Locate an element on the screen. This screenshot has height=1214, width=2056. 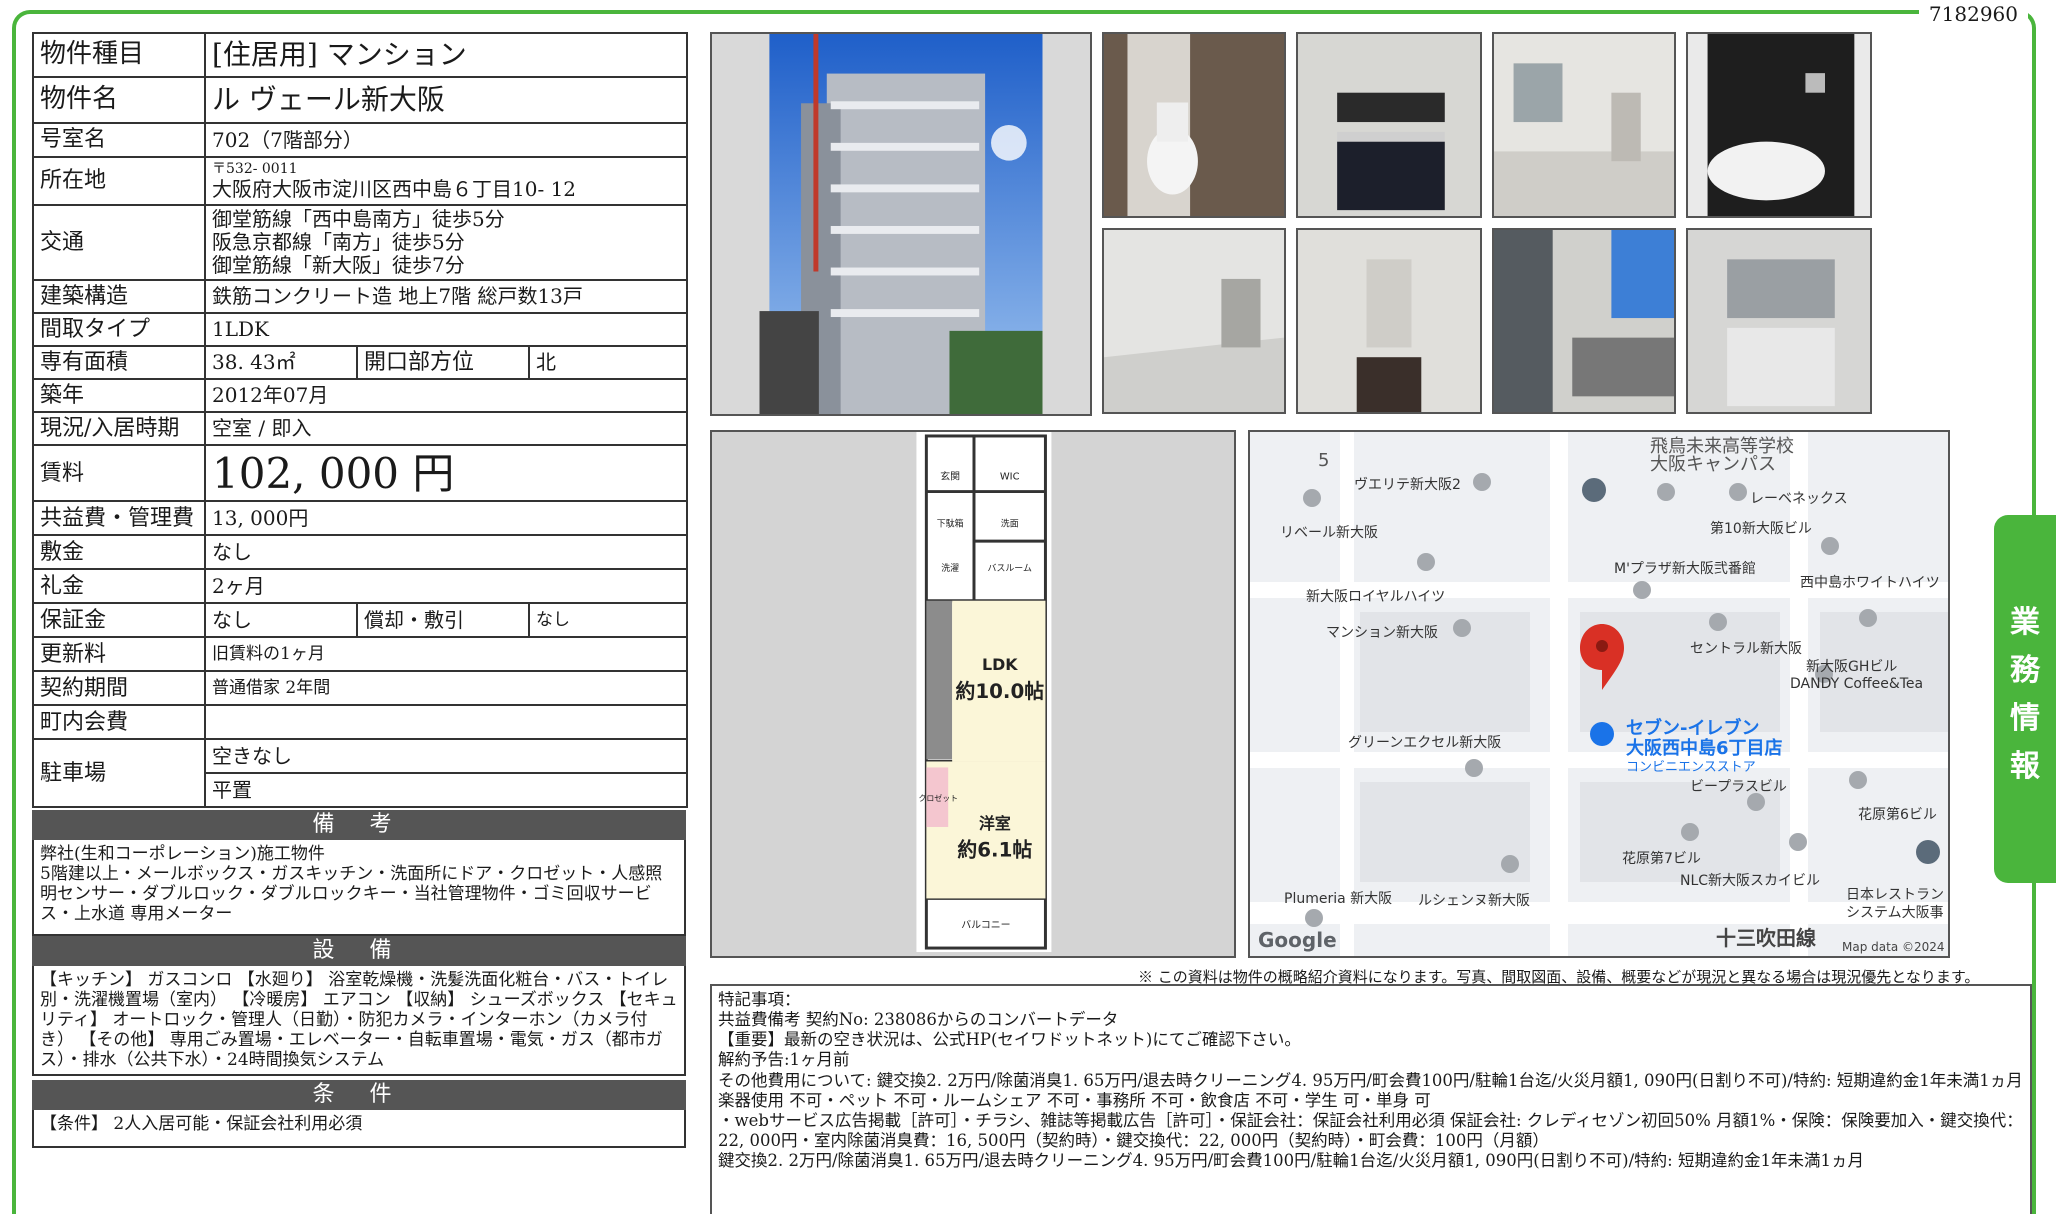
transit-line: 御堂筋線「西中島南方」徒歩5分 is located at coordinates (358, 219).